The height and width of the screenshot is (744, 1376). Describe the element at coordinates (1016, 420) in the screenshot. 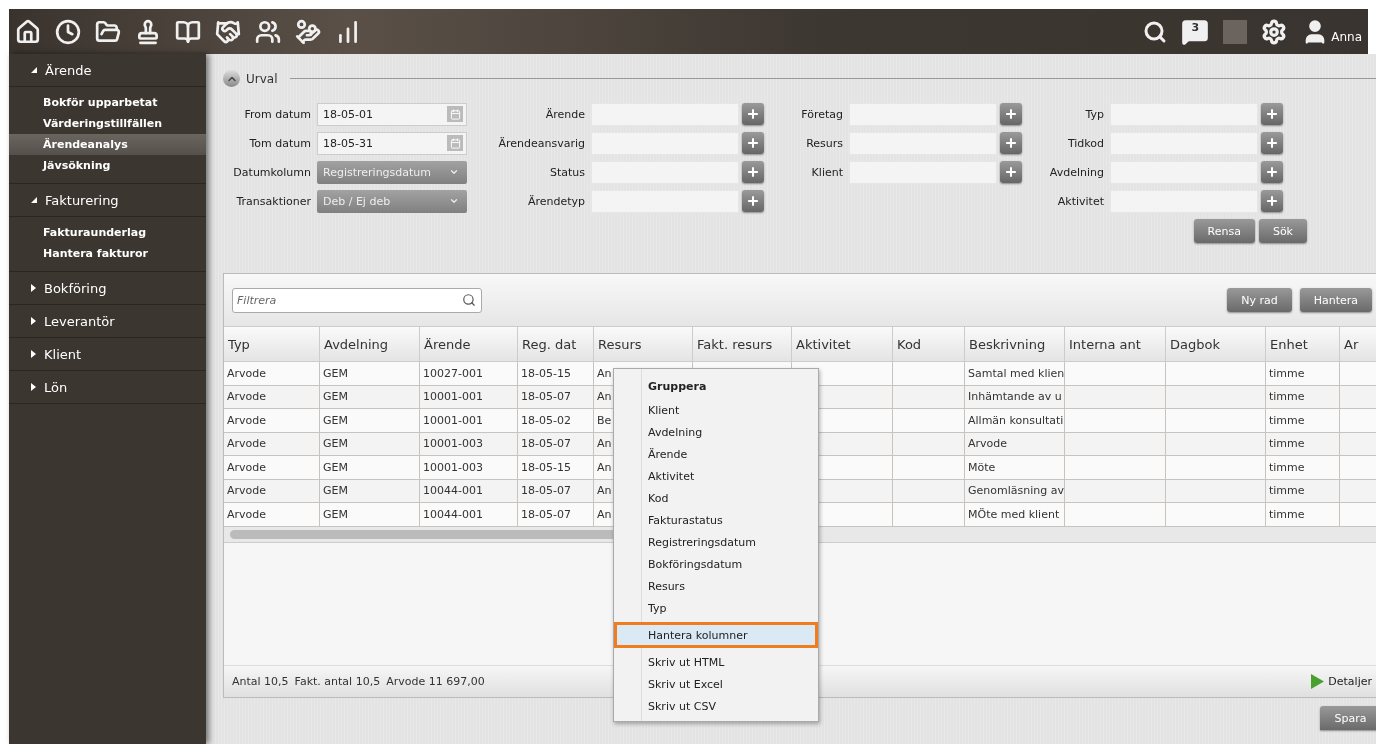

I see `table-cell: Allmän konsultati` at that location.